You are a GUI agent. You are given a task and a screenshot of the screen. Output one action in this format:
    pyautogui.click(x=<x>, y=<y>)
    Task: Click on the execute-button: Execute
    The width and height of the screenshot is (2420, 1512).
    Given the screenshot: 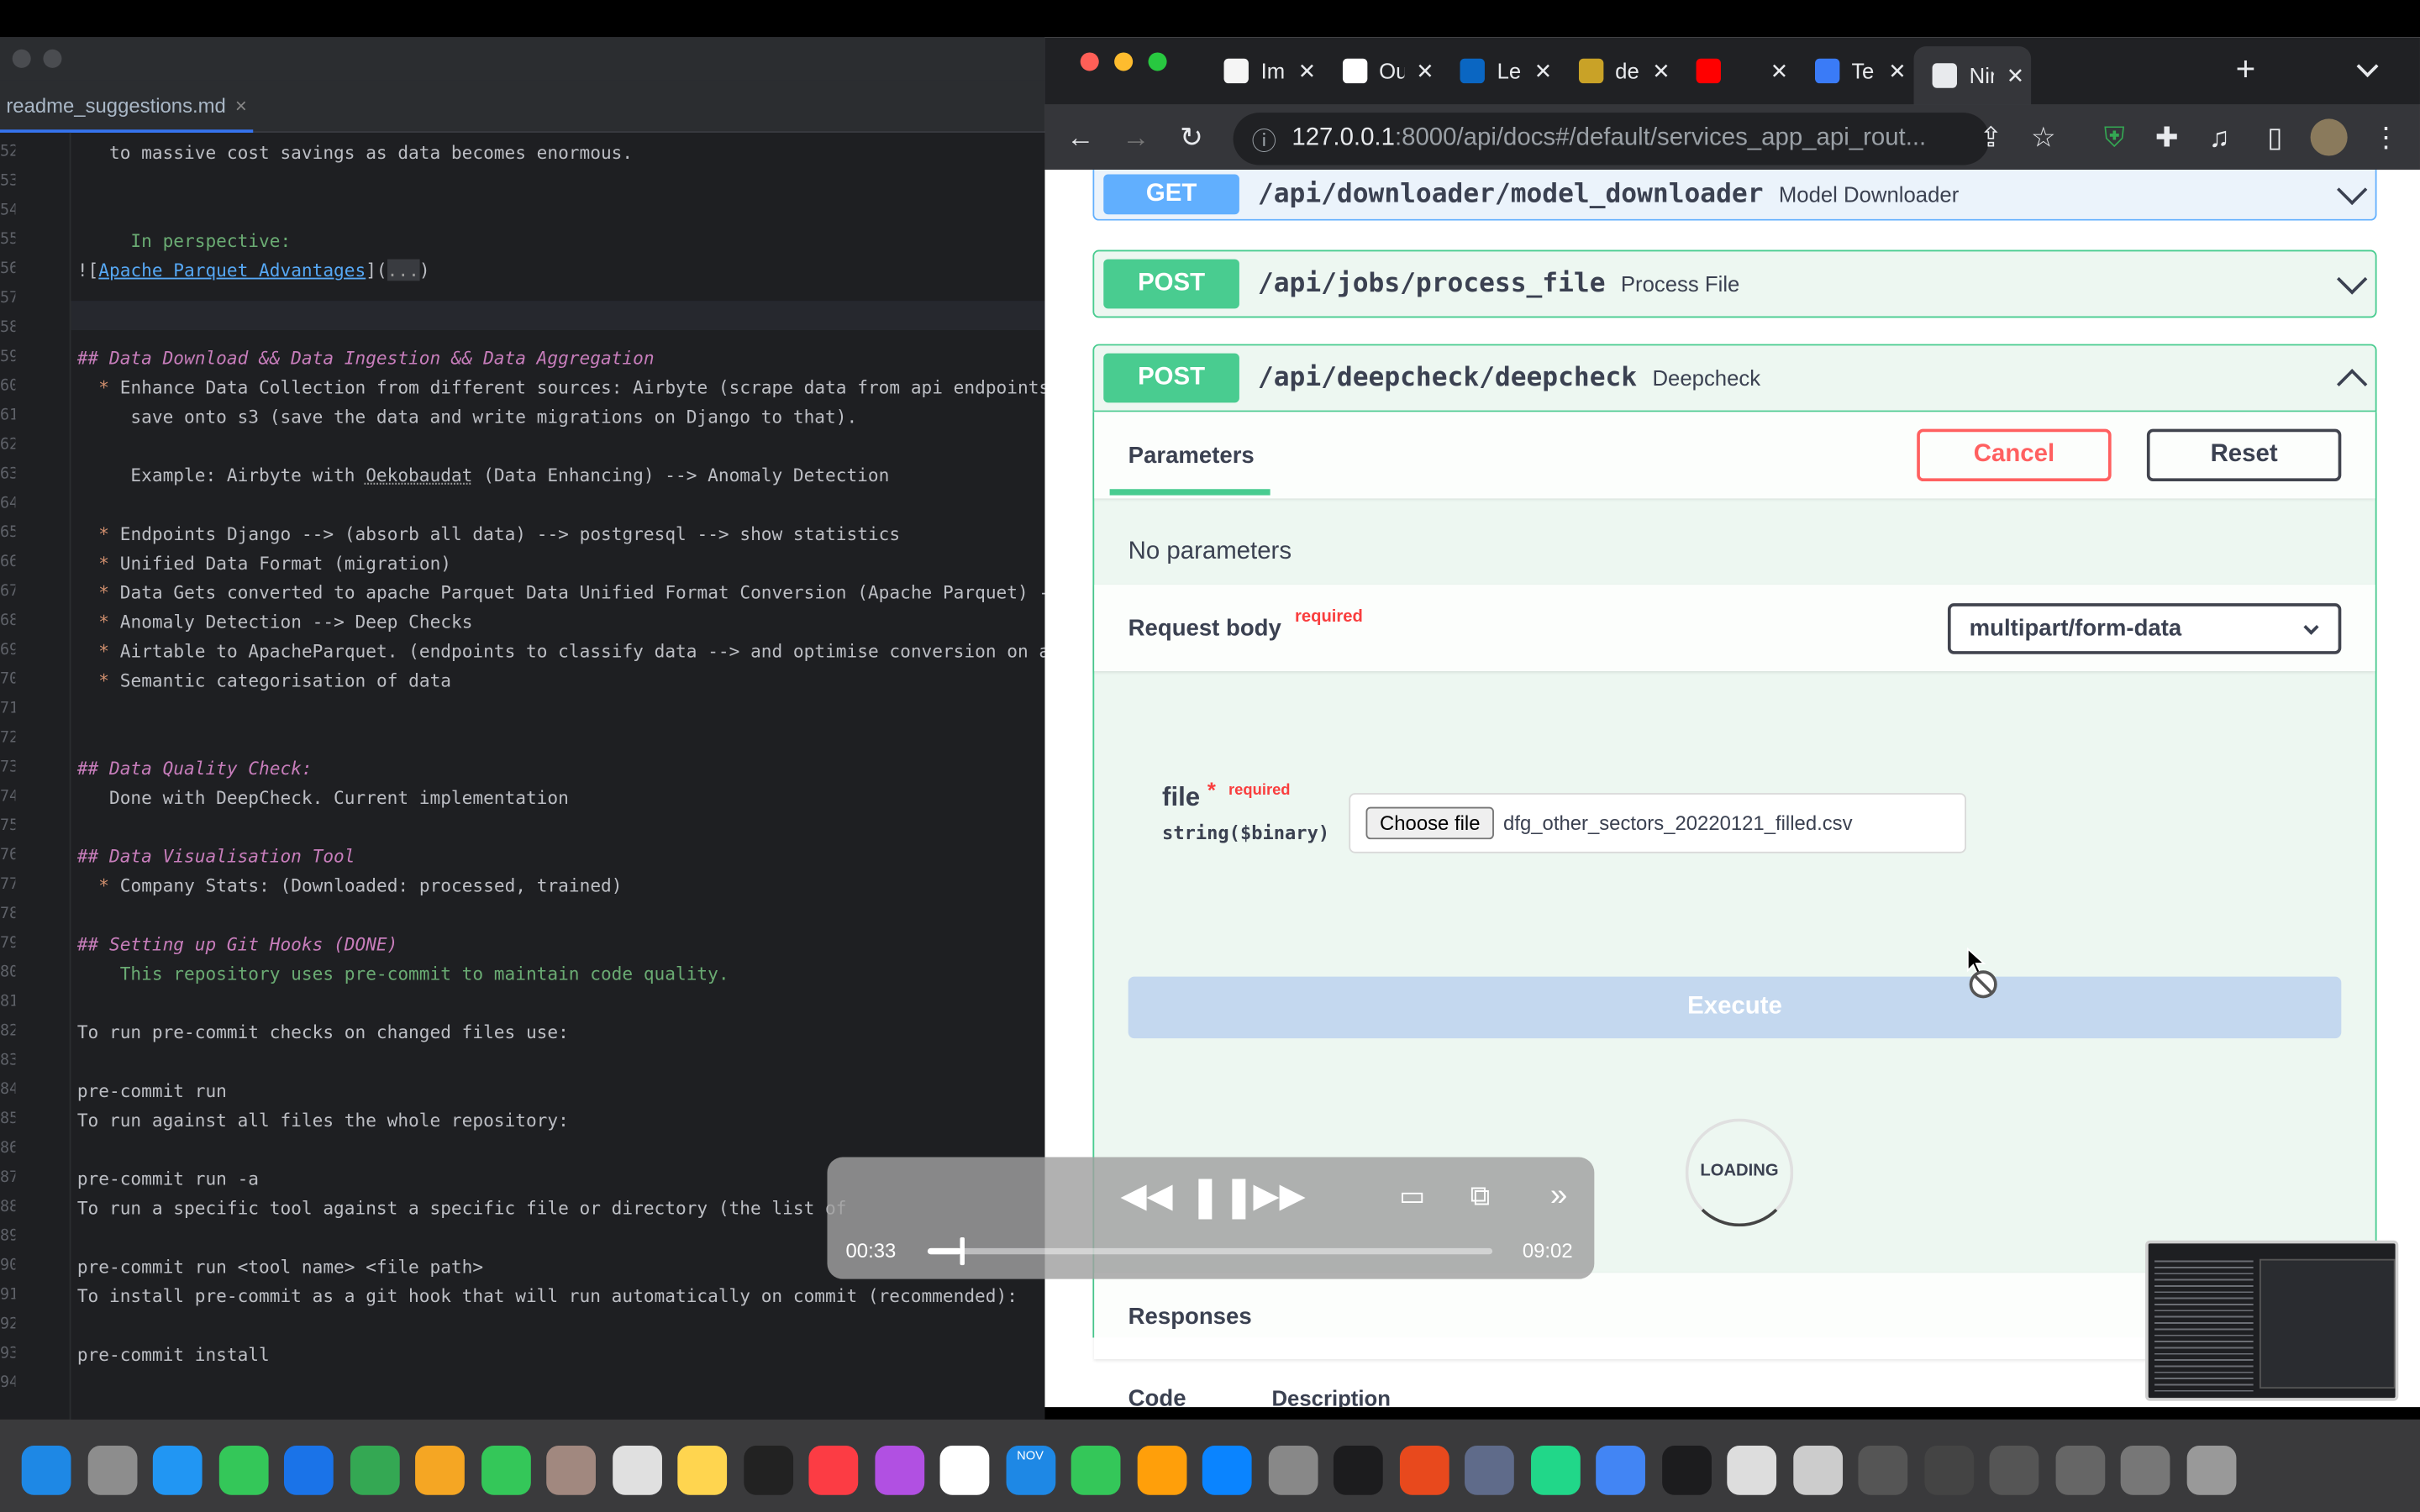 What is the action you would take?
    pyautogui.click(x=1735, y=1007)
    